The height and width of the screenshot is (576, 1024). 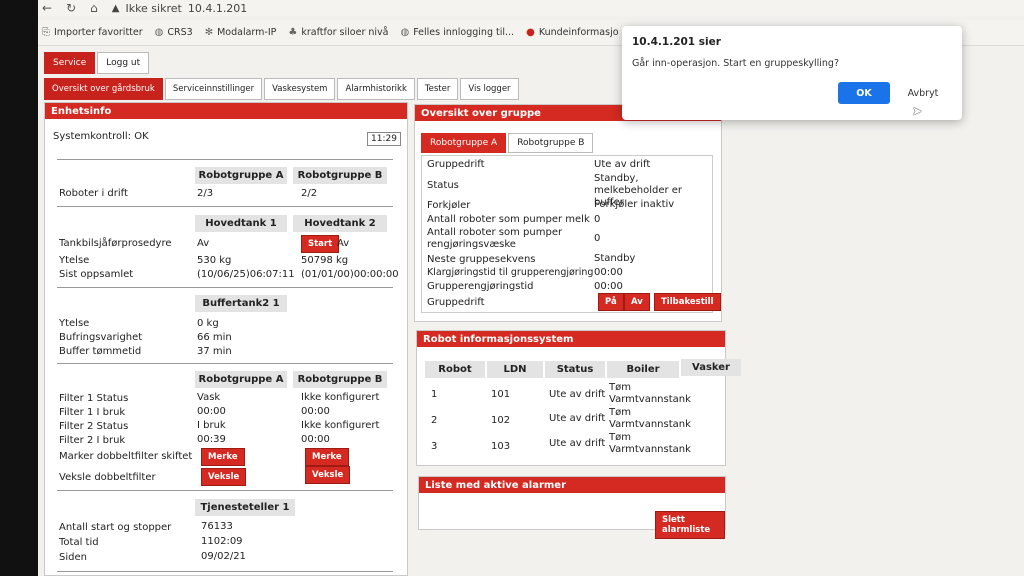 What do you see at coordinates (455, 369) in the screenshot?
I see `col-robot: Robot` at bounding box center [455, 369].